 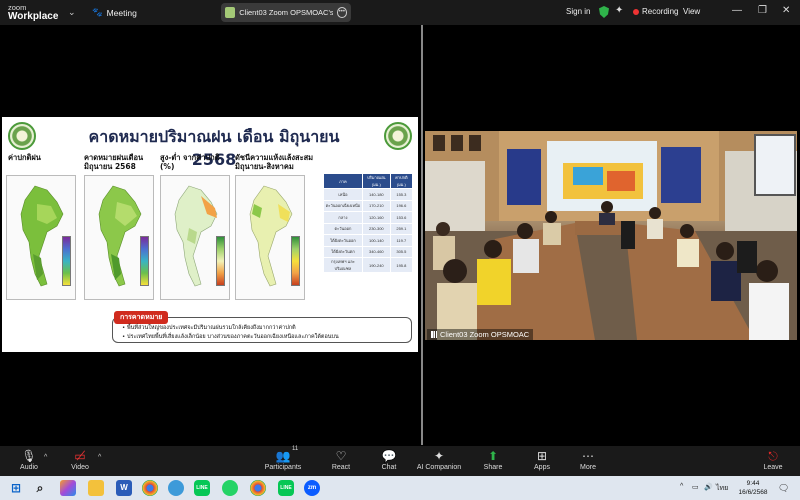 I want to click on line-icon-2: LINE, so click(x=286, y=488).